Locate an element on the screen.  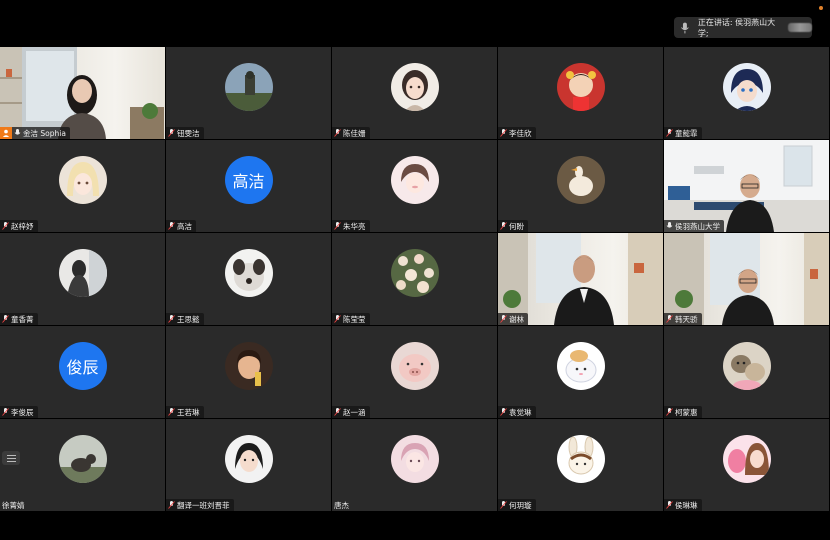
participant-tile: 谢林 is located at coordinates (580, 279).